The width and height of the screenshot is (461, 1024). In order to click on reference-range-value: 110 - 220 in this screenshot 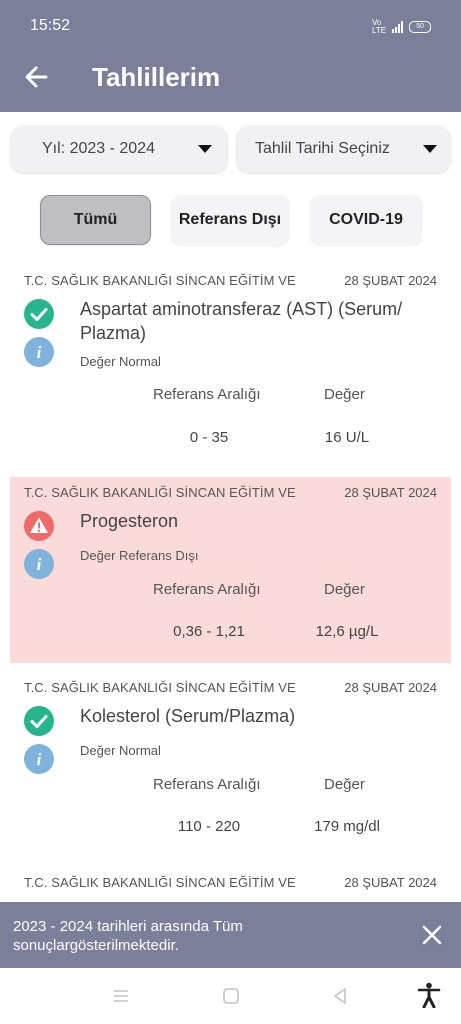, I will do `click(209, 826)`.